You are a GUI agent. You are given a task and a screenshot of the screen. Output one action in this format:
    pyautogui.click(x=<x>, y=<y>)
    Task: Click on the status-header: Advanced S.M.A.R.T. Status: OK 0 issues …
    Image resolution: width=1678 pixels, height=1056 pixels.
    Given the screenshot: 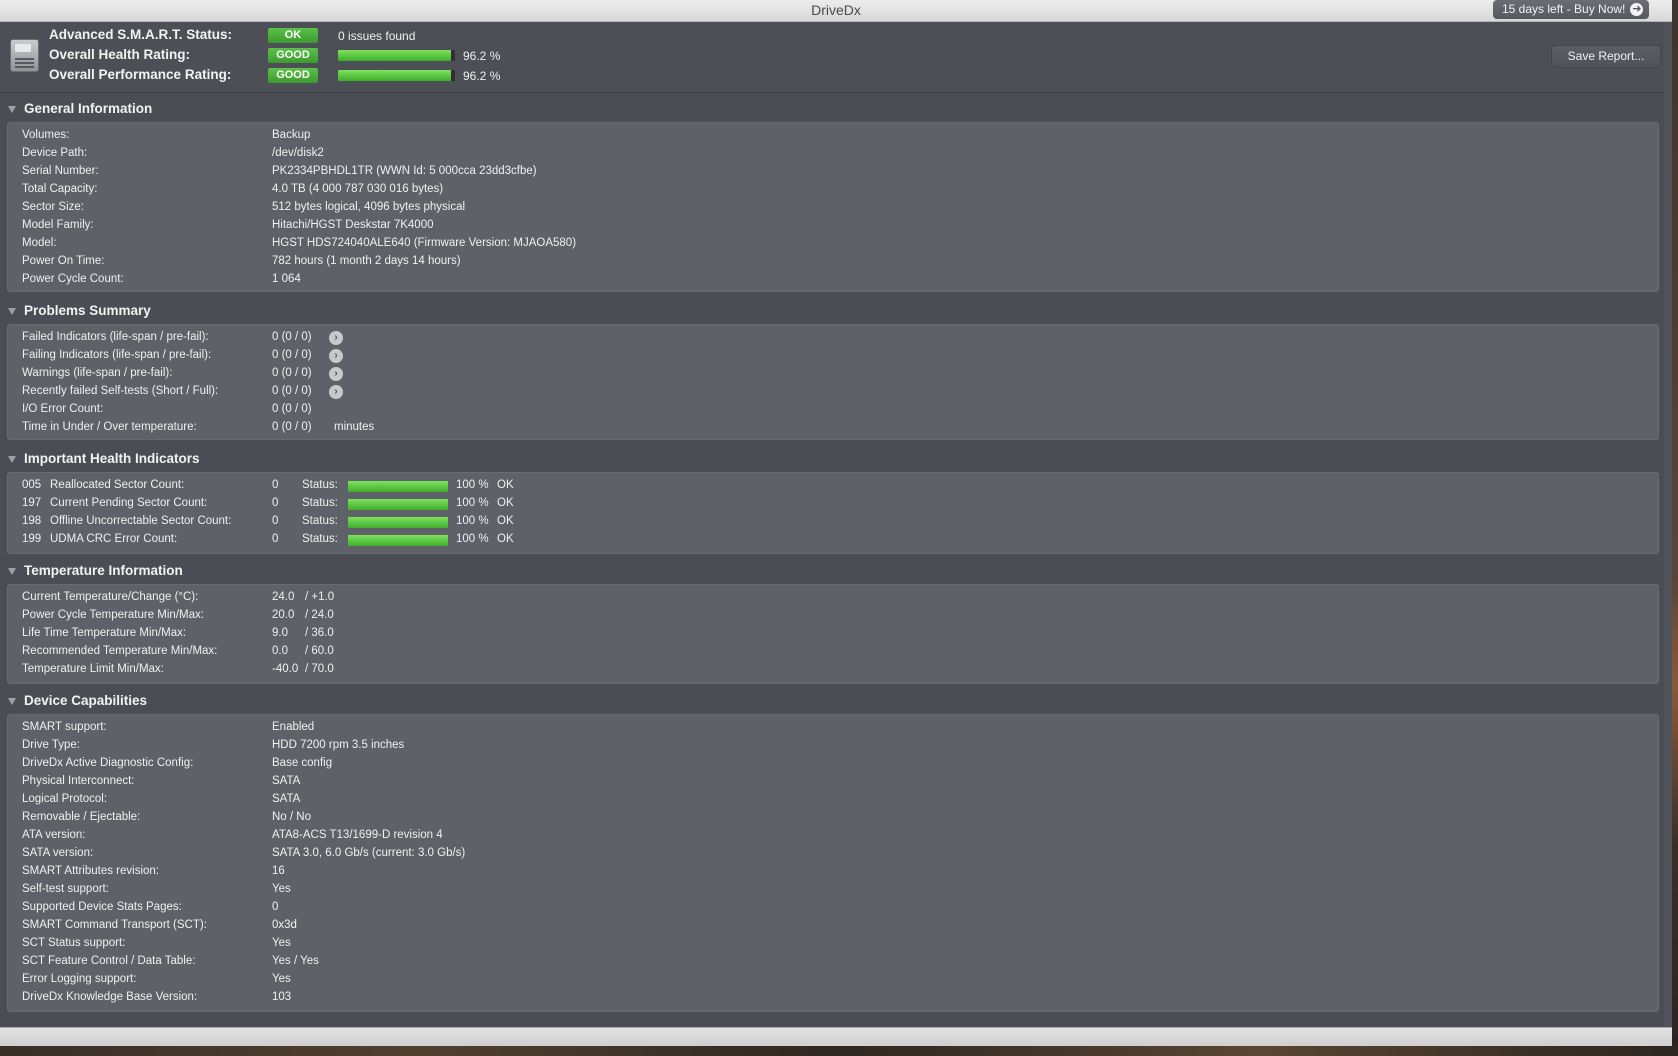 What is the action you would take?
    pyautogui.click(x=836, y=57)
    